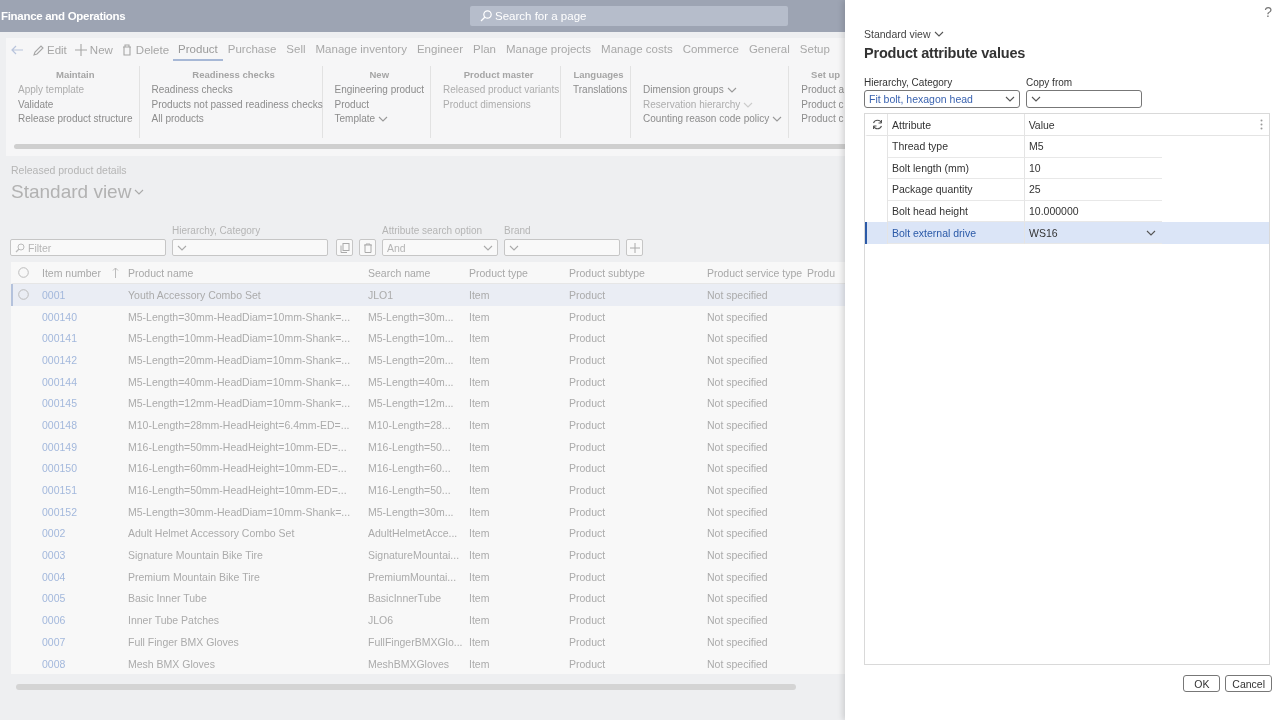 The image size is (1280, 720). What do you see at coordinates (367, 247) in the screenshot?
I see `delete-button` at bounding box center [367, 247].